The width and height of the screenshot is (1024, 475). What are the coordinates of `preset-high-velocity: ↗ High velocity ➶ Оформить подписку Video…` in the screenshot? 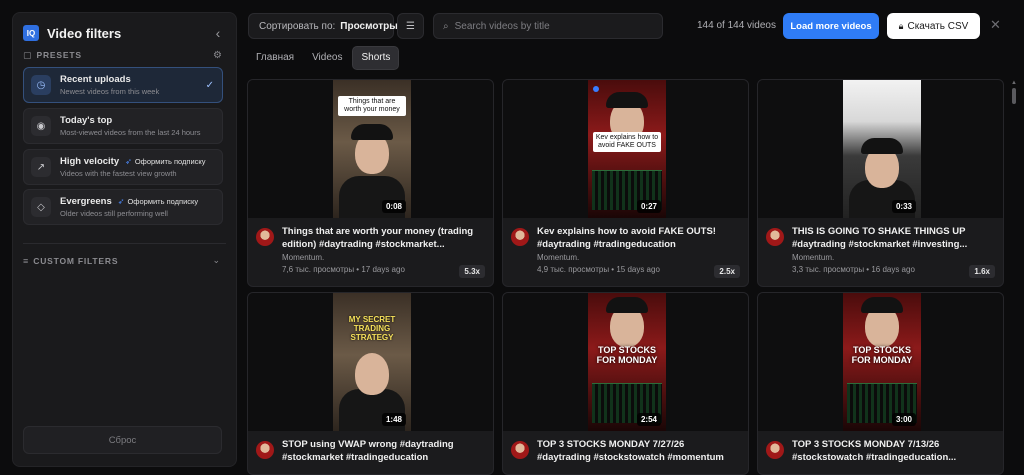 It's located at (123, 167).